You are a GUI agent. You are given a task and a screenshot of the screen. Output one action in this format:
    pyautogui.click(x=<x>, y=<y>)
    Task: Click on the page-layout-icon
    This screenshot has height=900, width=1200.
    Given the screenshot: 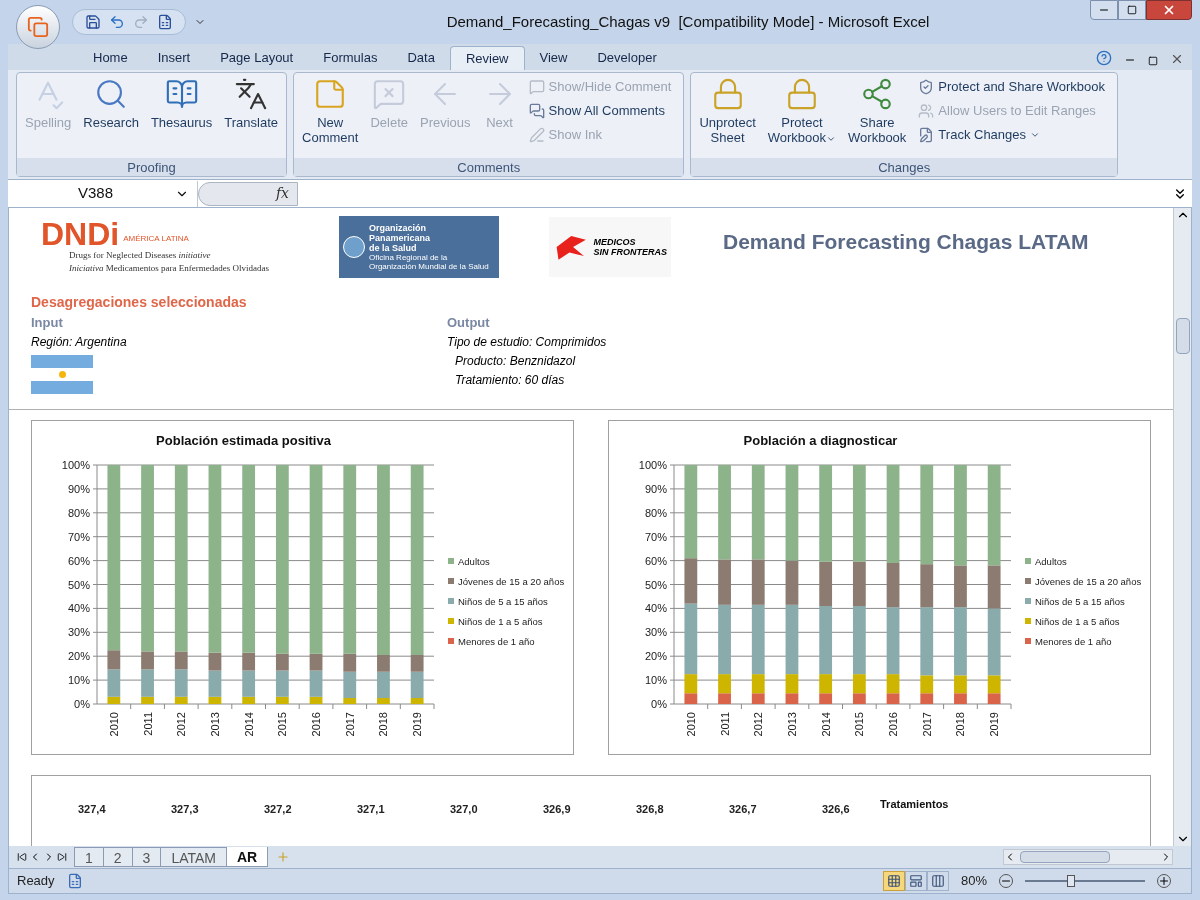 What is the action you would take?
    pyautogui.click(x=915, y=881)
    